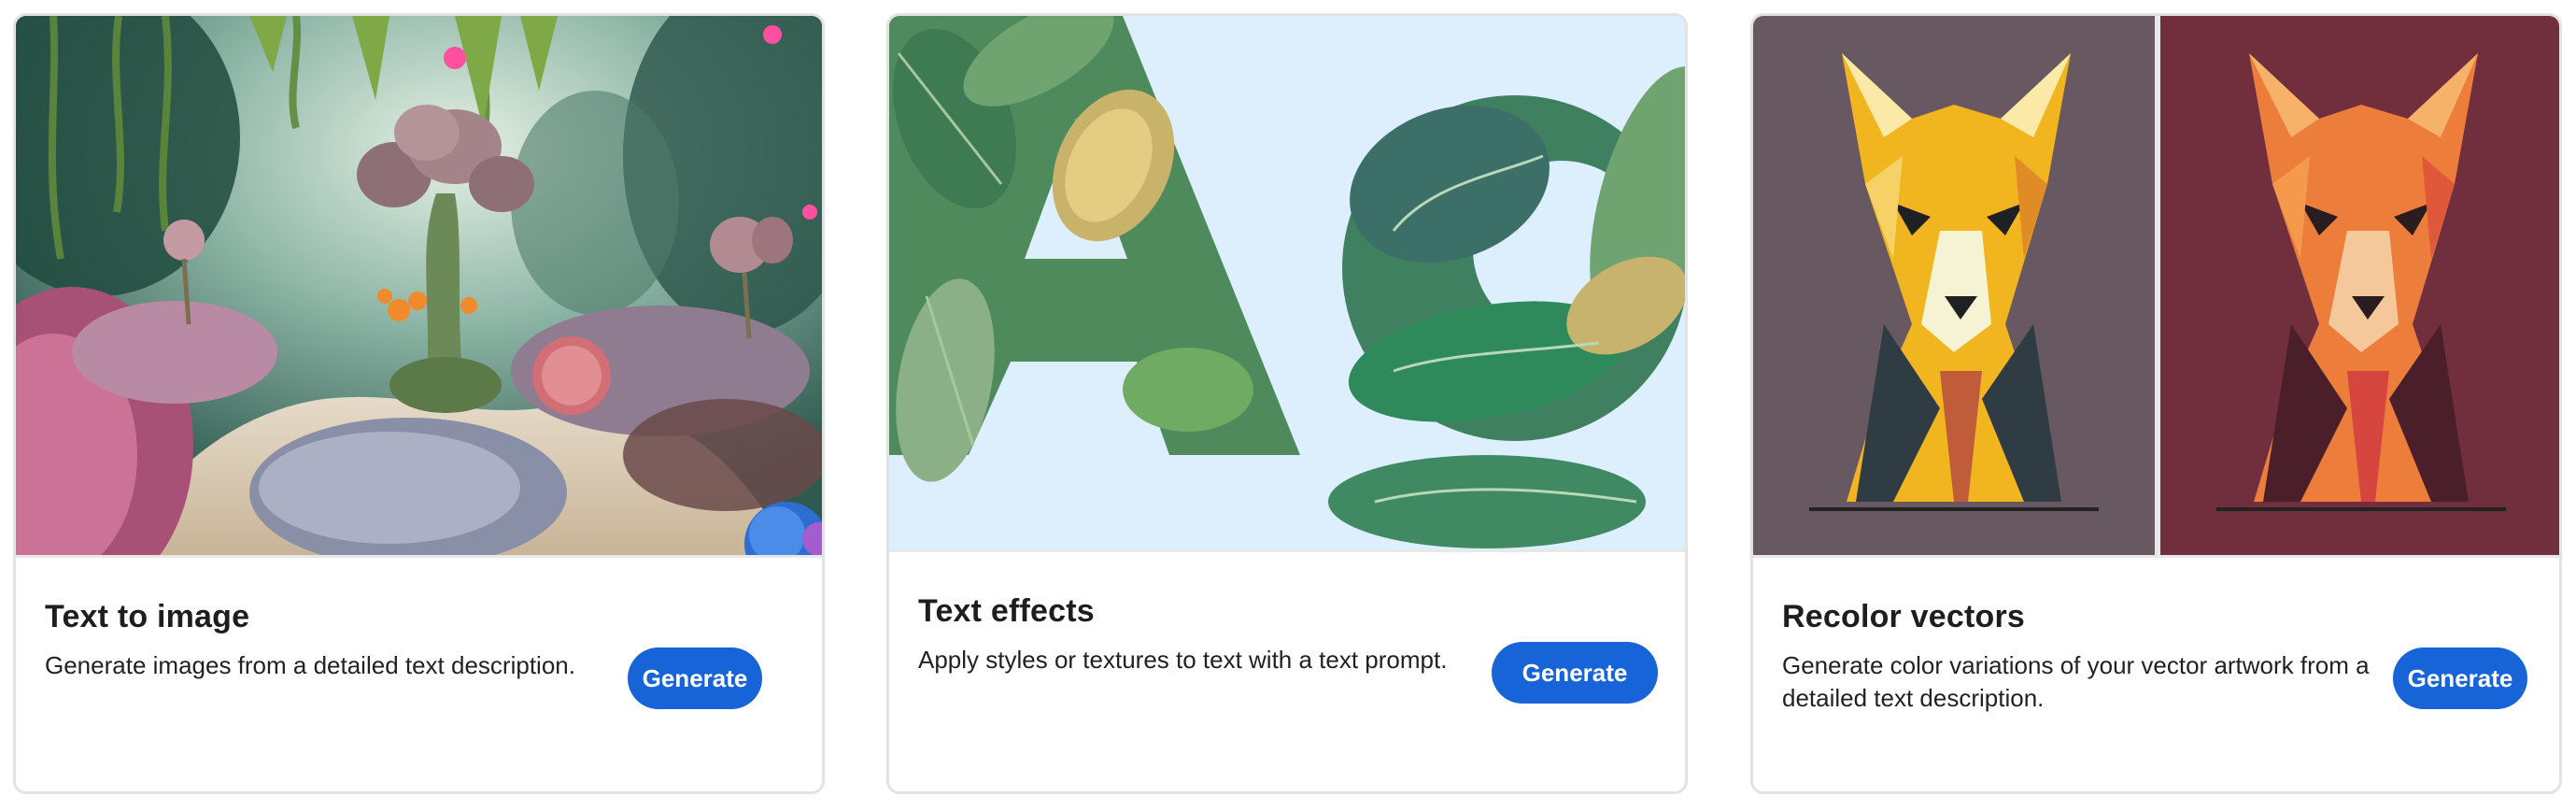 This screenshot has height=811, width=2576. What do you see at coordinates (147, 617) in the screenshot?
I see `card-title: Text to image` at bounding box center [147, 617].